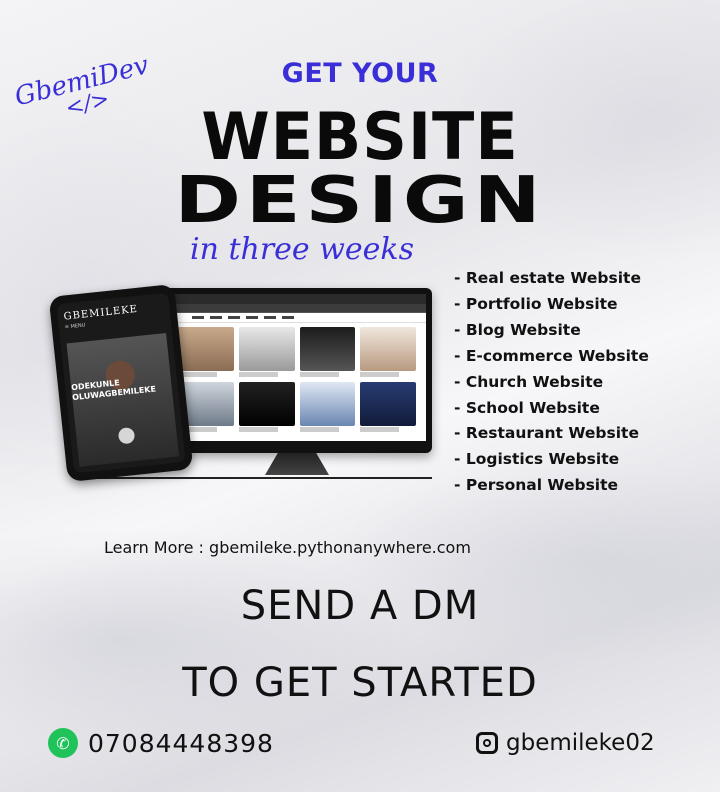 Image resolution: width=720 pixels, height=792 pixels. Describe the element at coordinates (360, 201) in the screenshot. I see `headline-design: DESIGN` at that location.